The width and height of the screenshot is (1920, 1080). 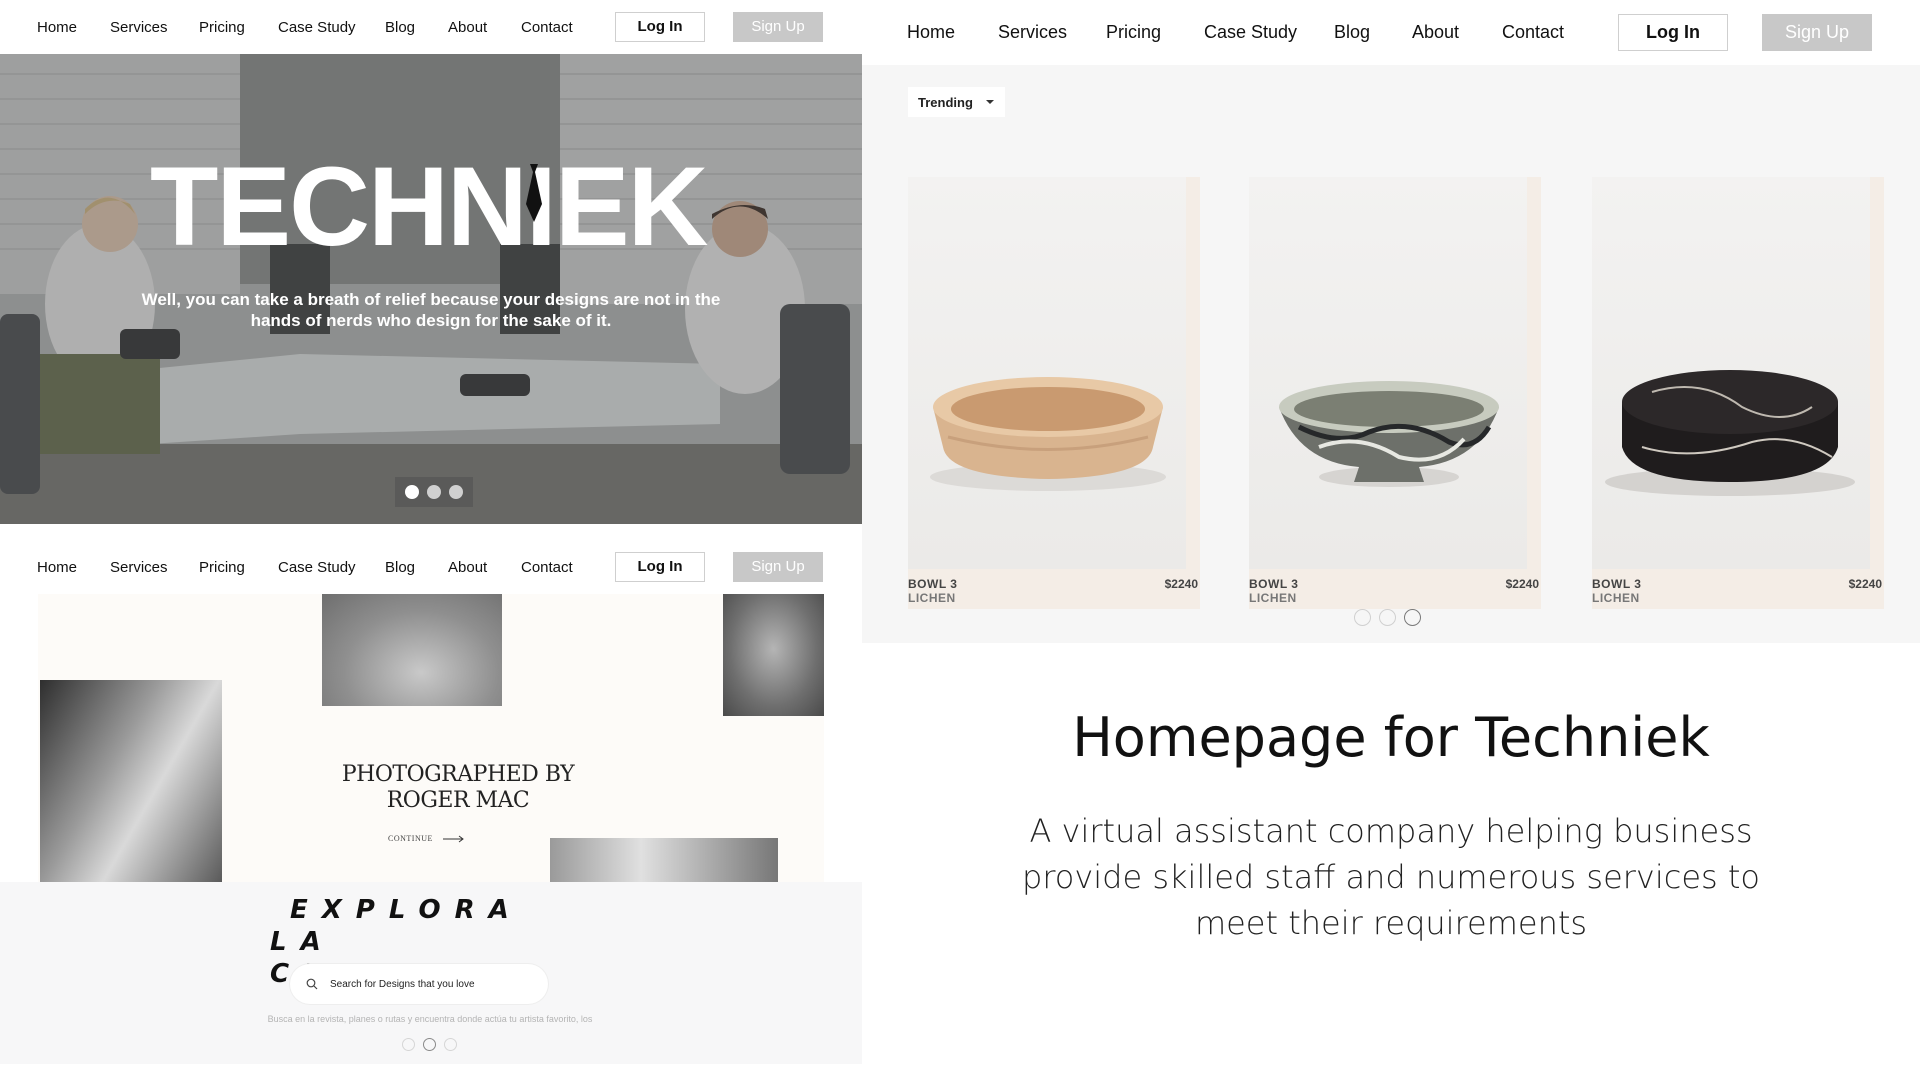 What do you see at coordinates (458, 774) in the screenshot?
I see `photographer-heading-line1: PHOTOGRAPHED BY` at bounding box center [458, 774].